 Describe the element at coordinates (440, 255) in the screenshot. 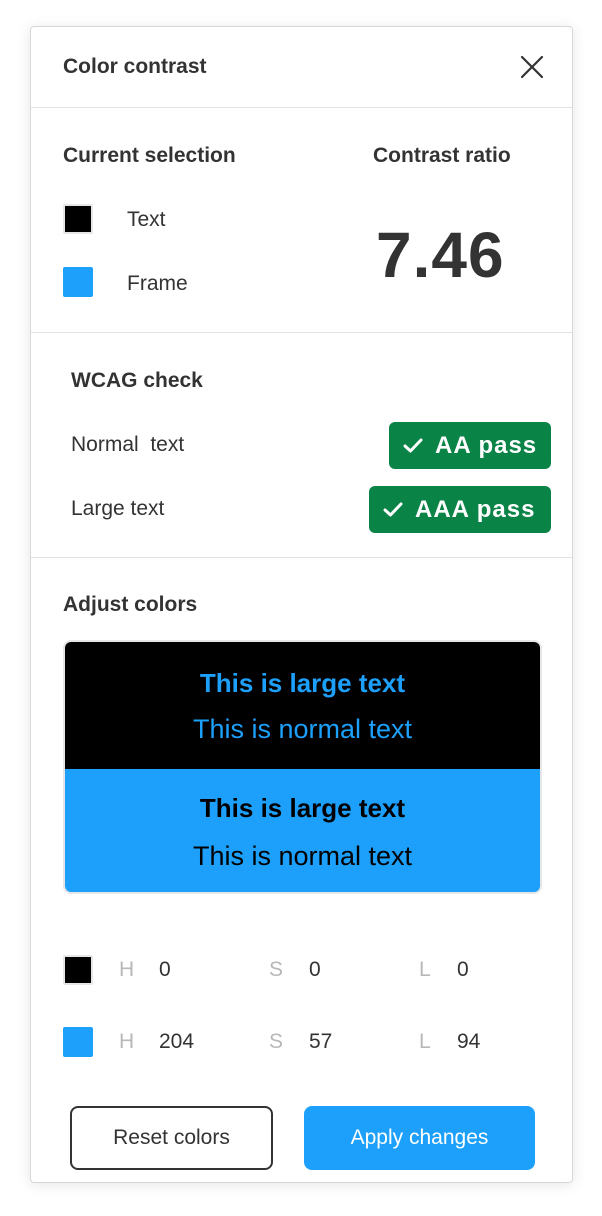

I see `contrast-ratio-value: 7.46` at that location.